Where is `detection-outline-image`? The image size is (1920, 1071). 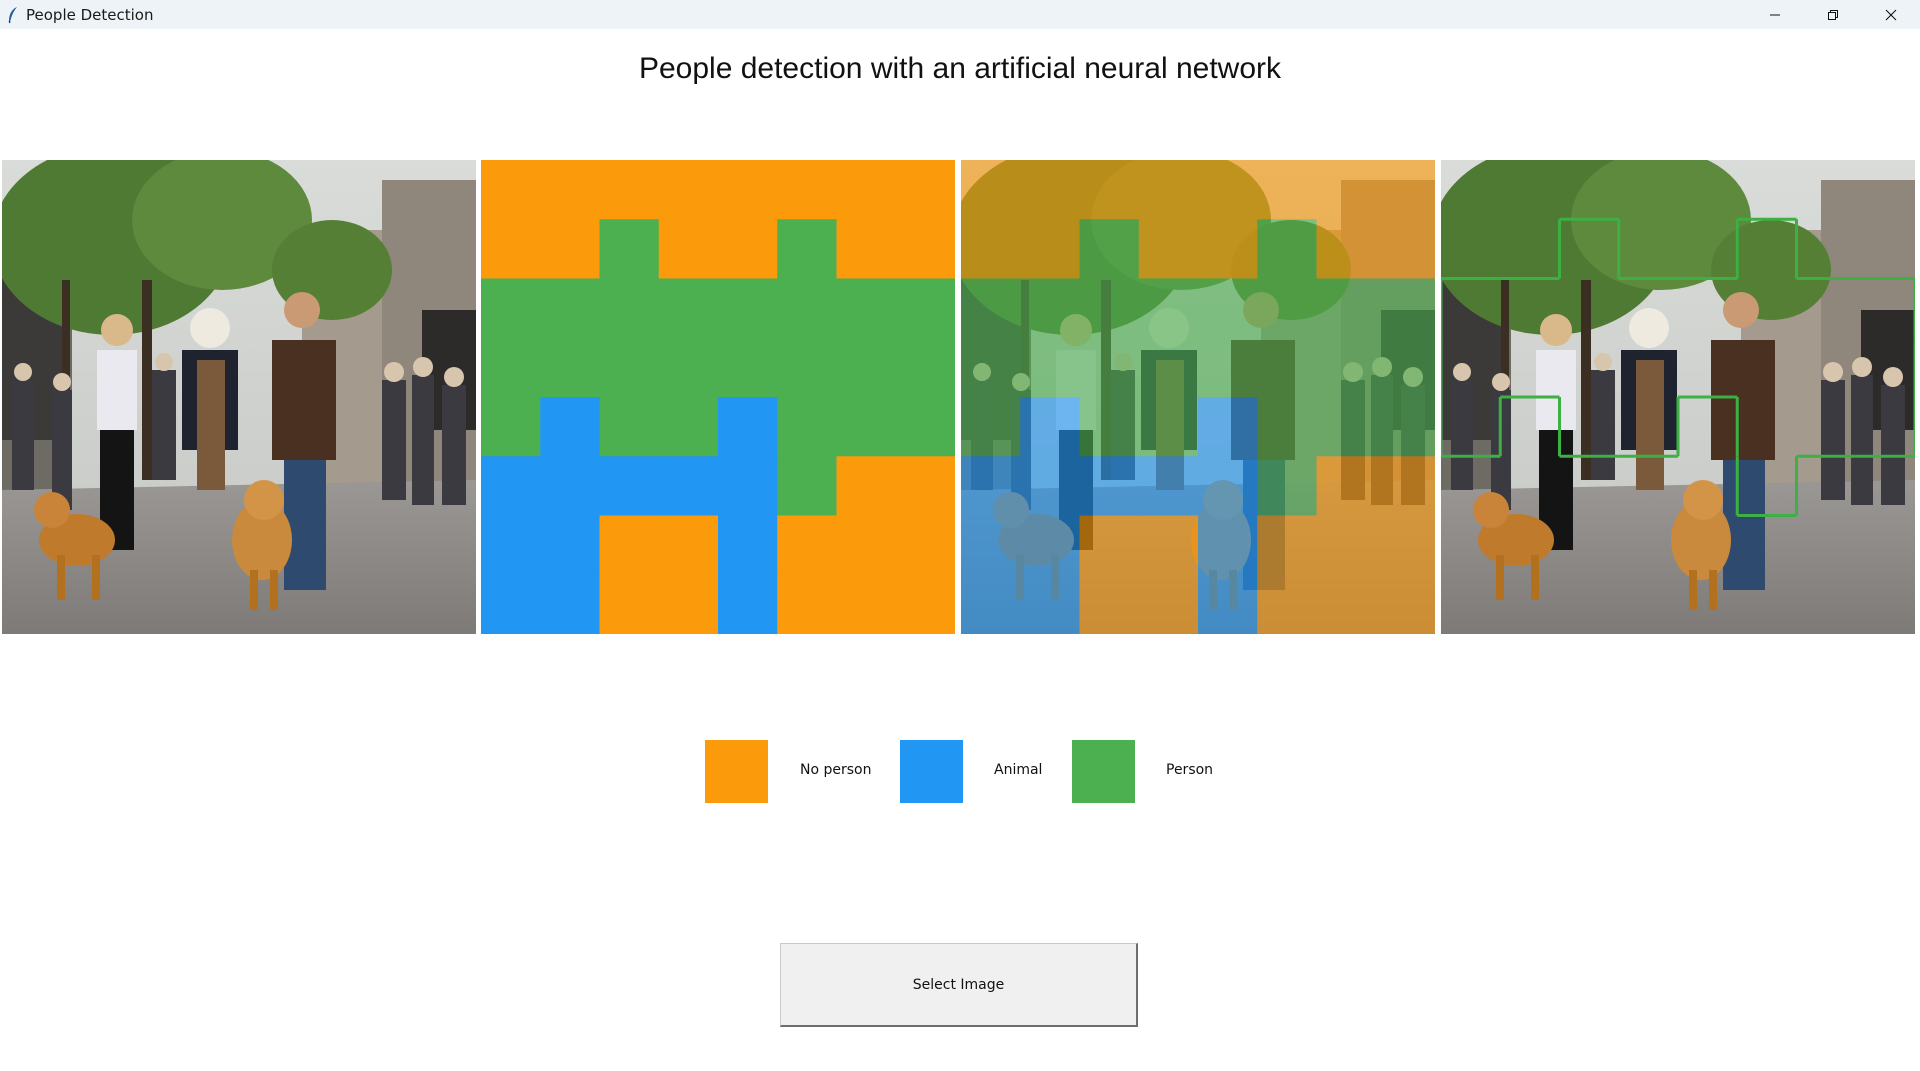
detection-outline-image is located at coordinates (1678, 397).